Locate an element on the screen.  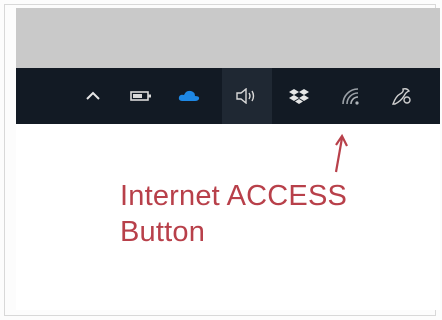
annotation-line-2: Button is located at coordinates (163, 232).